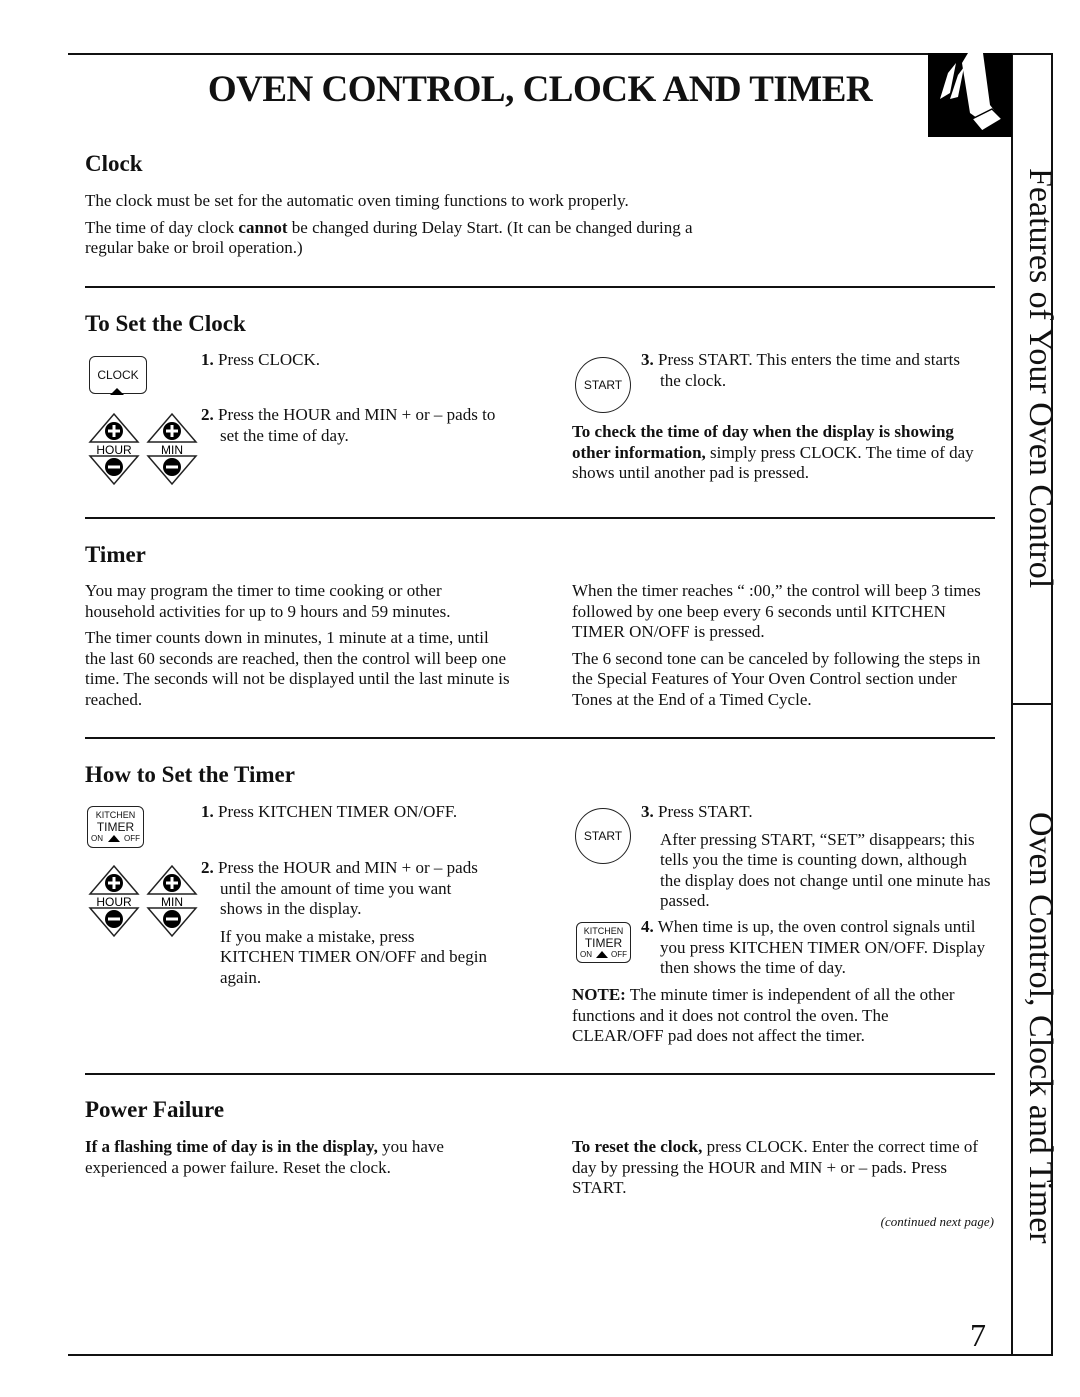 This screenshot has height=1397, width=1080. What do you see at coordinates (560, 1355) in the screenshot?
I see `bottom-rule` at bounding box center [560, 1355].